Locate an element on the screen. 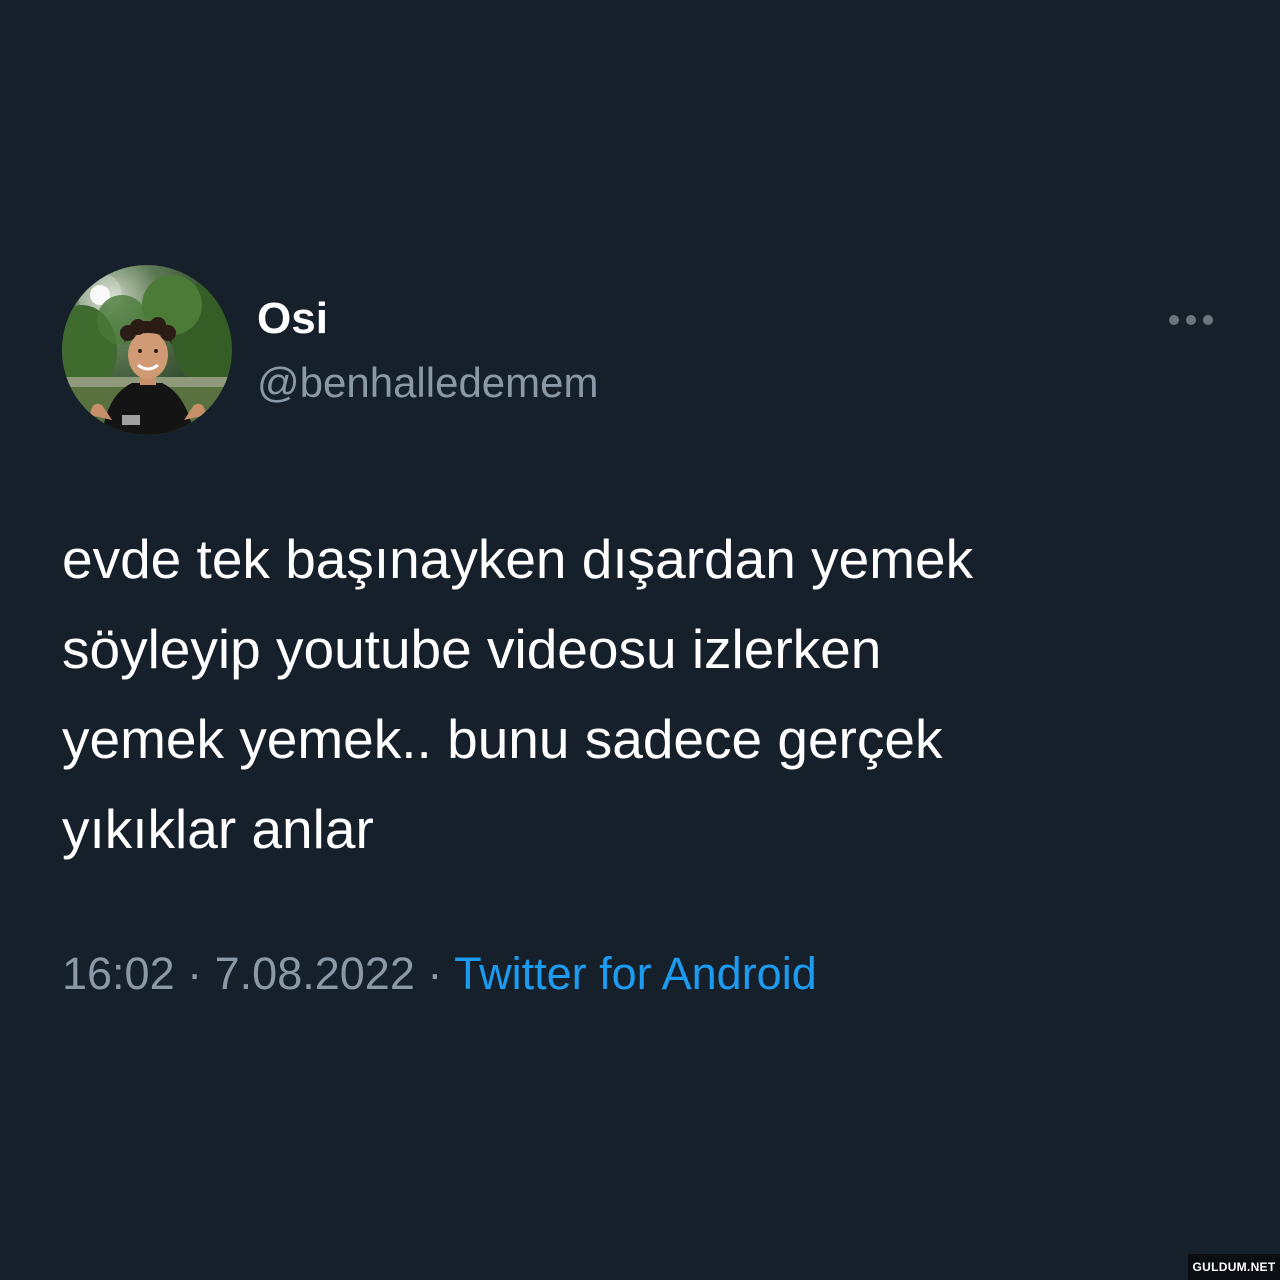 The height and width of the screenshot is (1280, 1280). tweet-time: 16:02 is located at coordinates (118, 973).